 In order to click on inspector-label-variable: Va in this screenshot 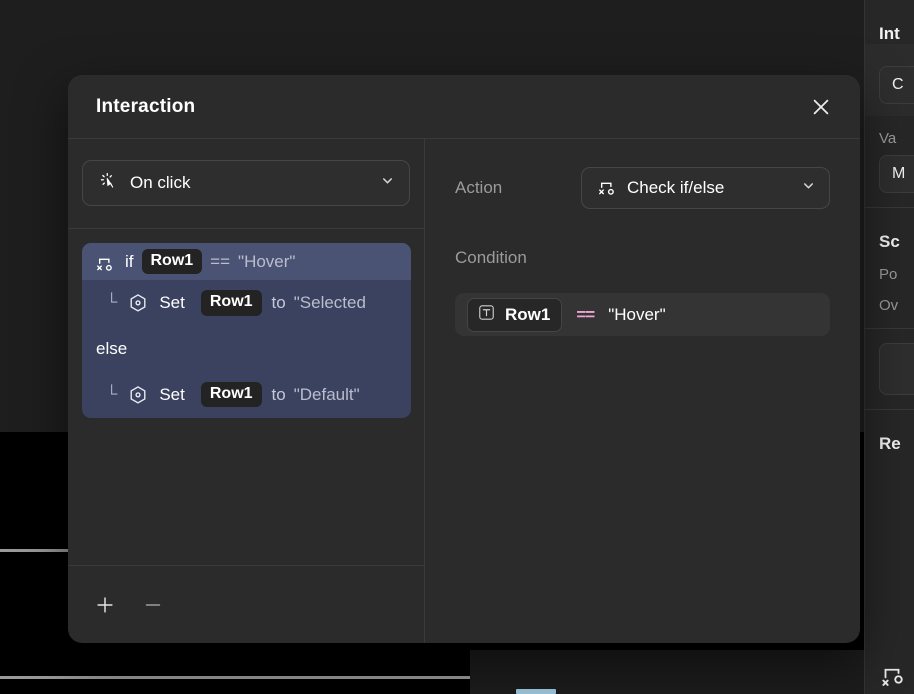, I will do `click(888, 138)`.